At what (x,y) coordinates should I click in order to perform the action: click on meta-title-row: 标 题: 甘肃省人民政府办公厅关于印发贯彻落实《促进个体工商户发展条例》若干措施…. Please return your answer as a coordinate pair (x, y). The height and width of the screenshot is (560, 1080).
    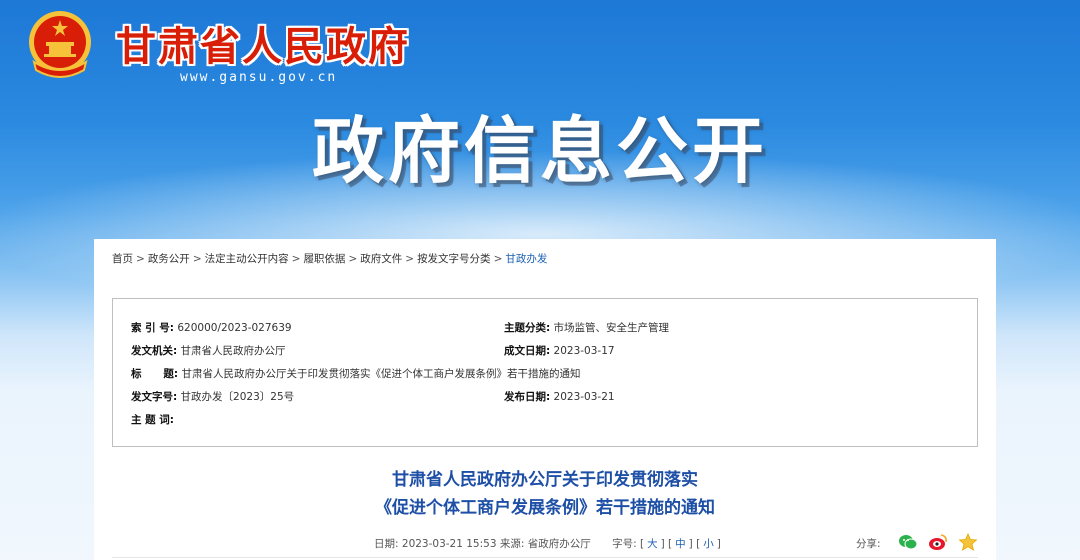
    Looking at the image, I should click on (355, 373).